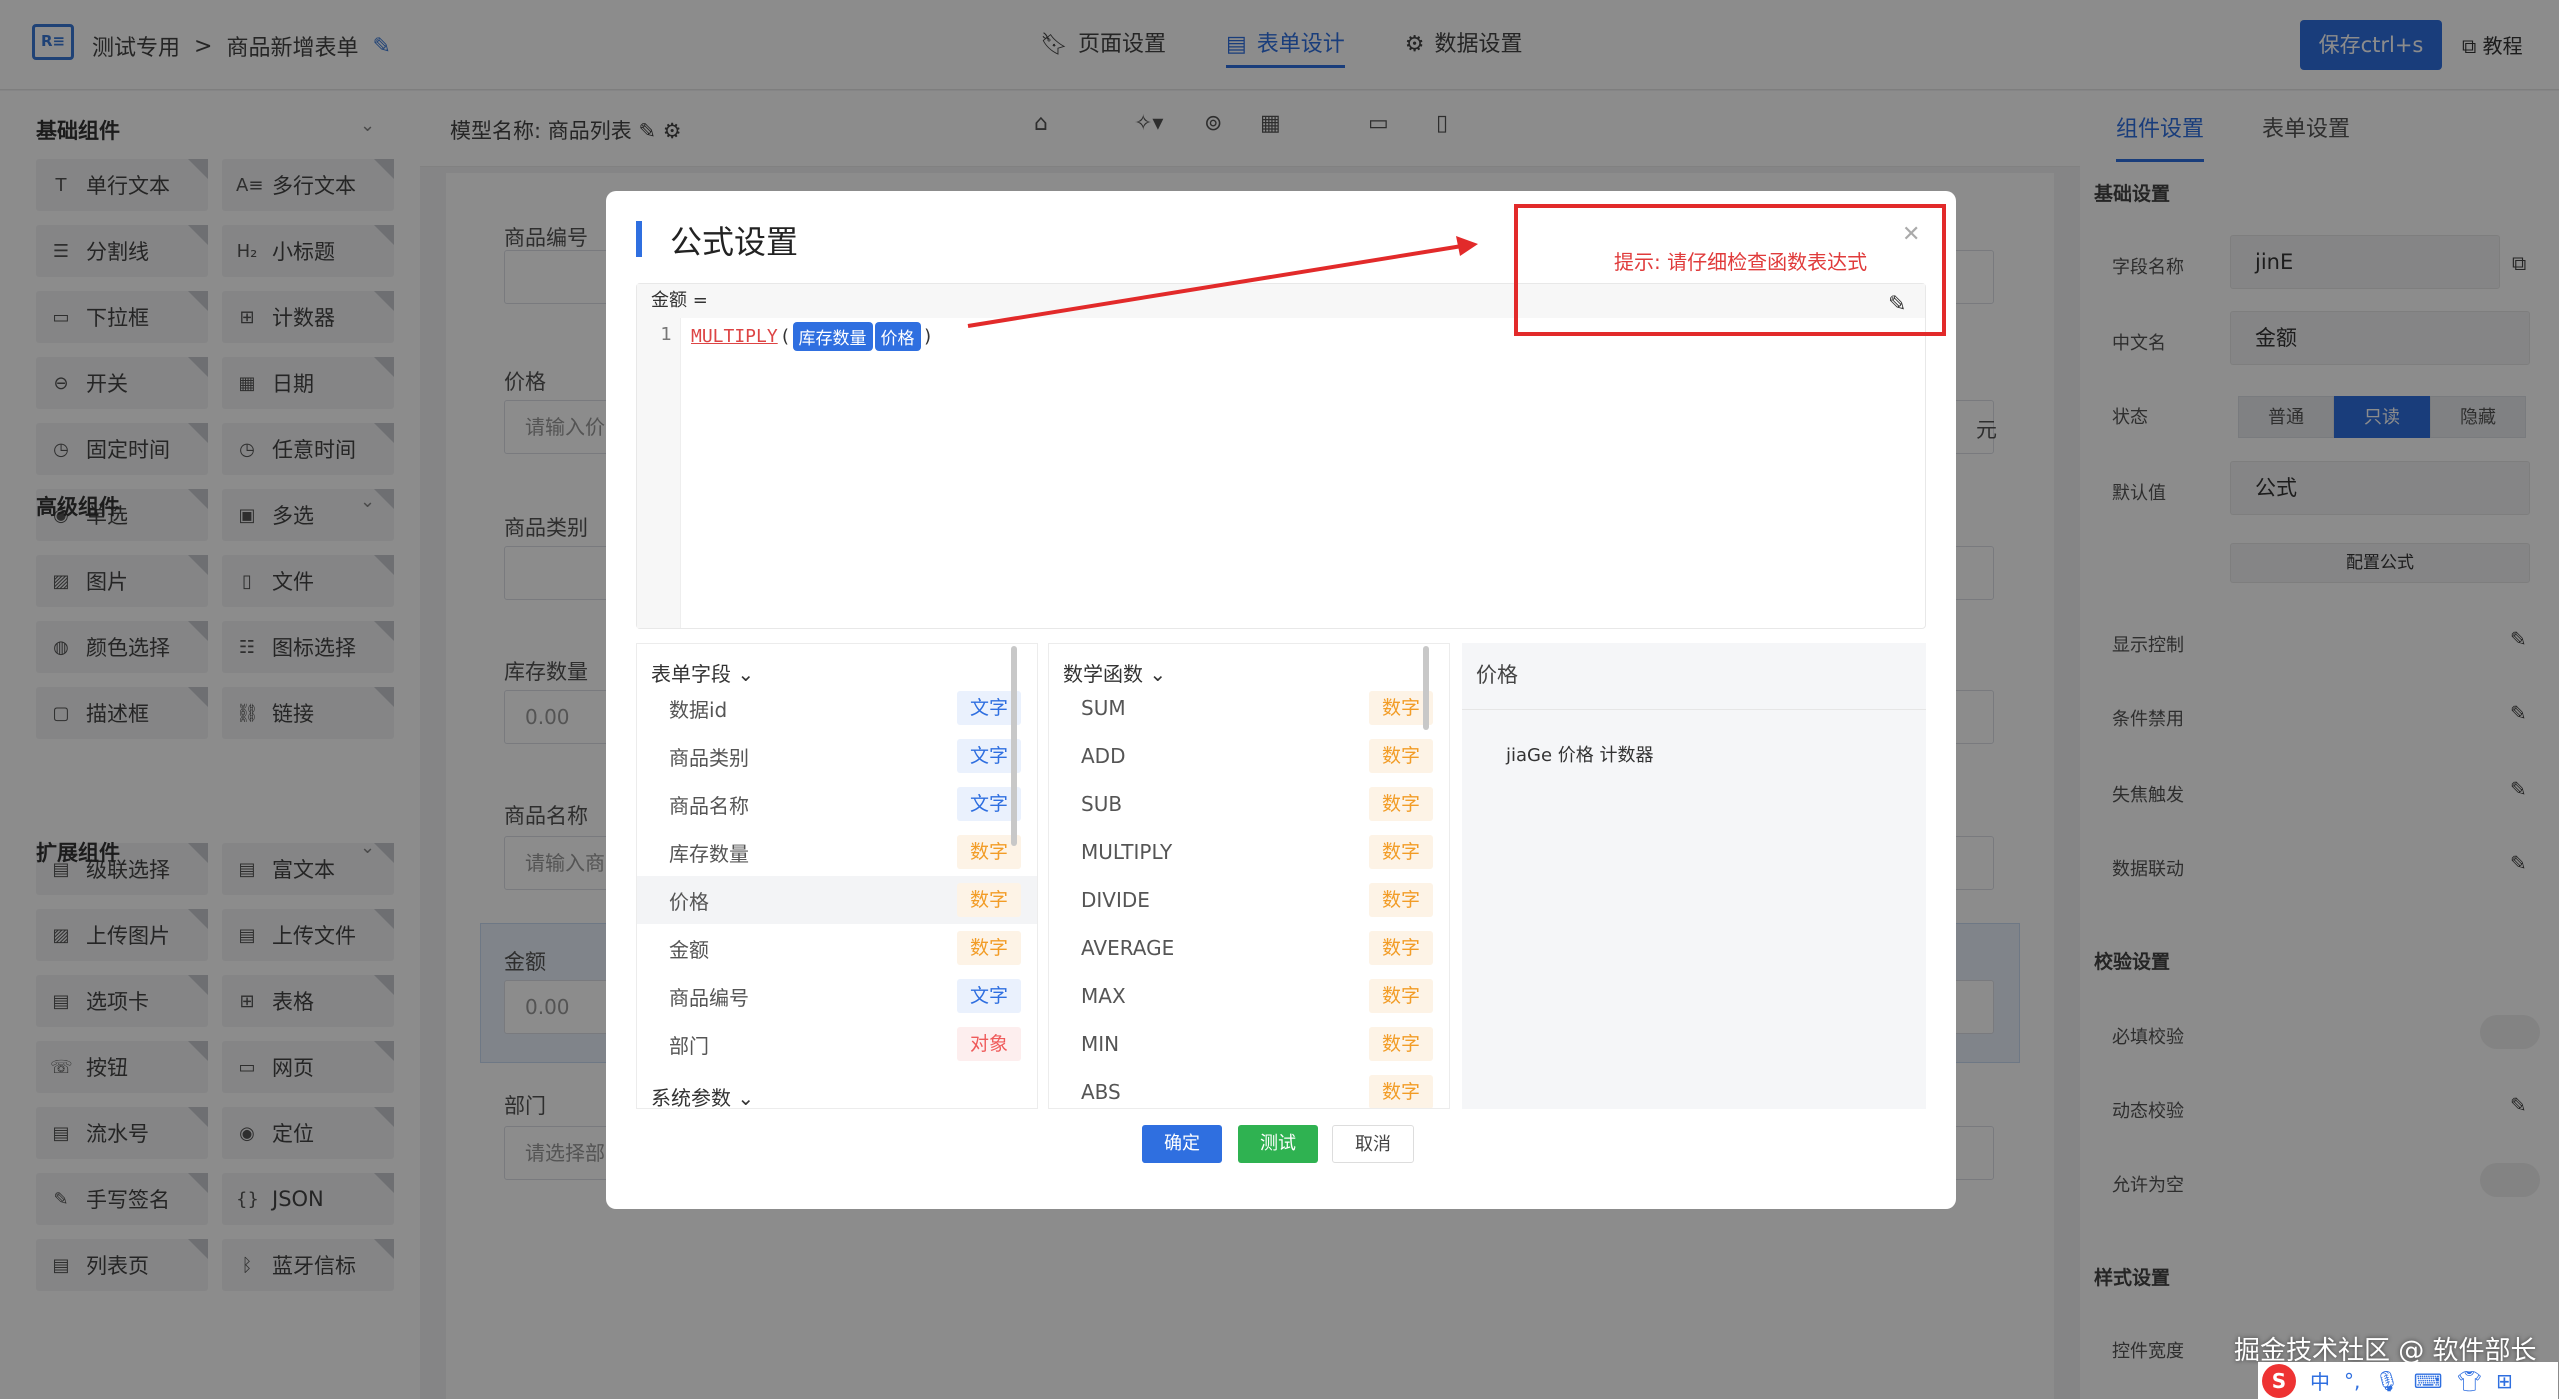  I want to click on ime-toolbar: S 中 °, 🎙︎ ⌨ 👕︎ ⊞, so click(2408, 1380).